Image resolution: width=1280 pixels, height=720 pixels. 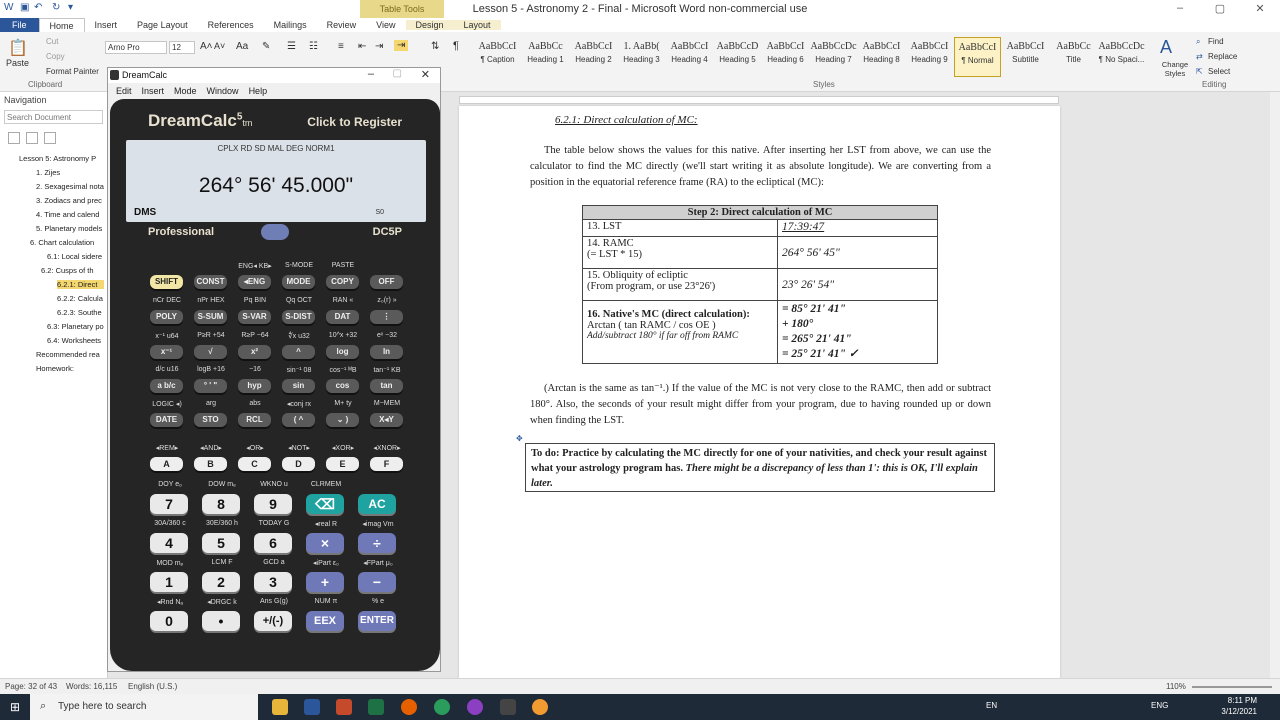 I want to click on tab-home: Home, so click(x=61, y=25).